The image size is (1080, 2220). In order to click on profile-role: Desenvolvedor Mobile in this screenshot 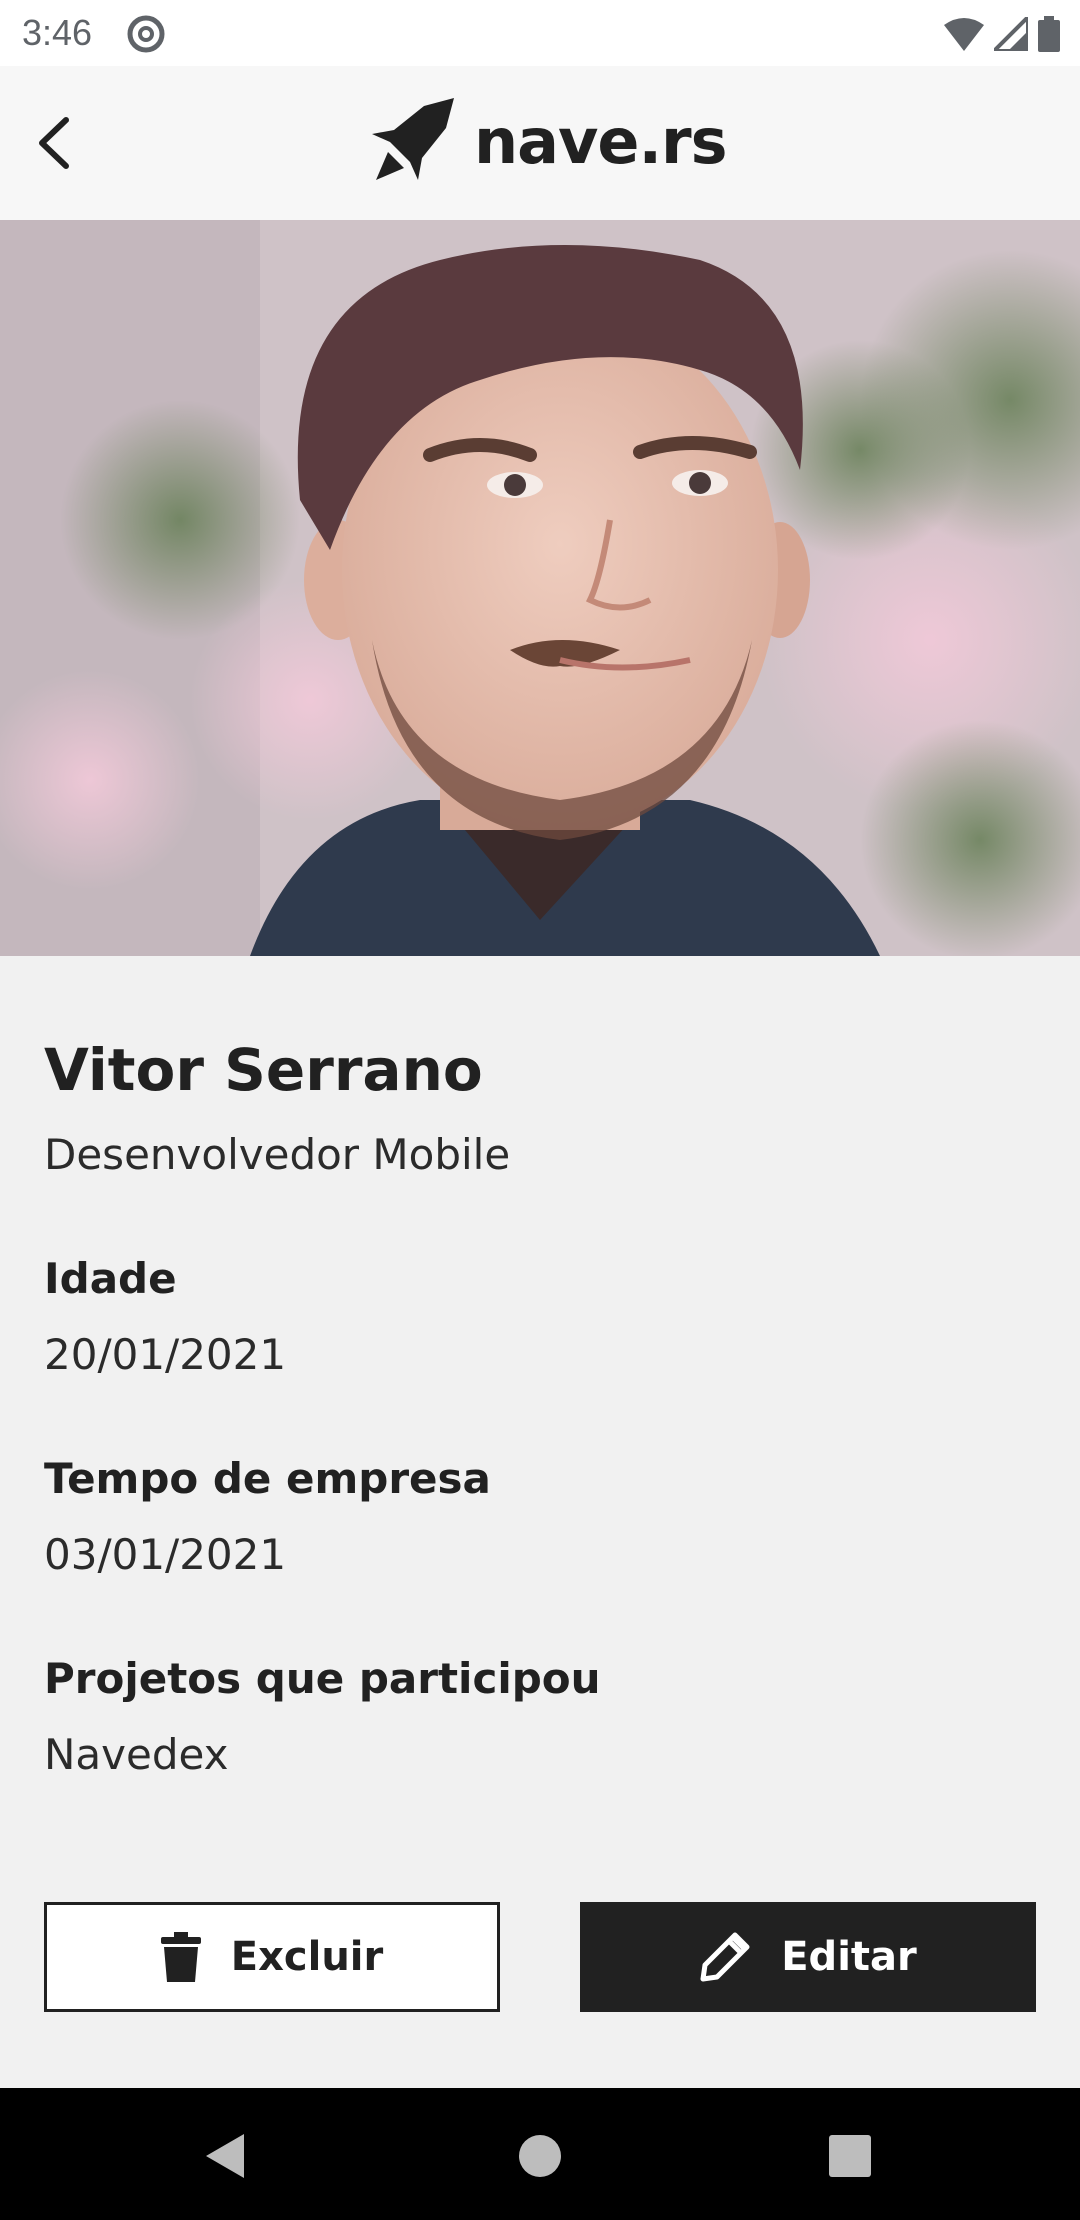, I will do `click(277, 1154)`.